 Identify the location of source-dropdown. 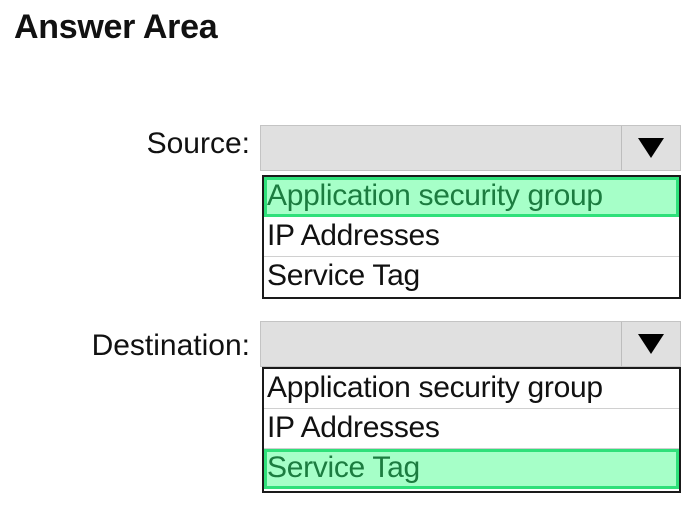
(470, 148).